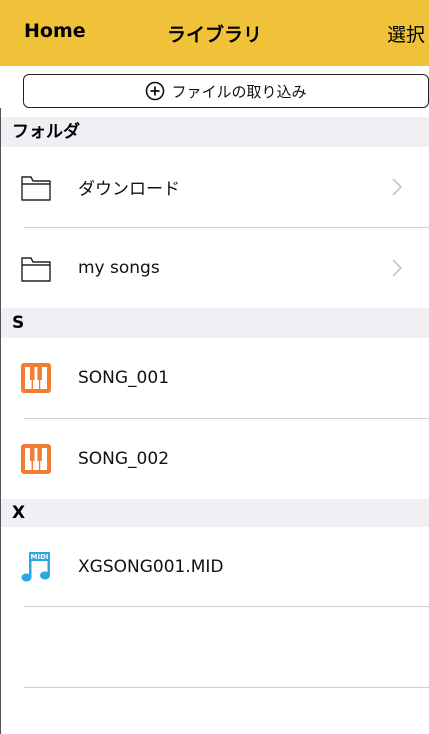 The image size is (429, 734). What do you see at coordinates (119, 268) in the screenshot?
I see `folder-label: my songs` at bounding box center [119, 268].